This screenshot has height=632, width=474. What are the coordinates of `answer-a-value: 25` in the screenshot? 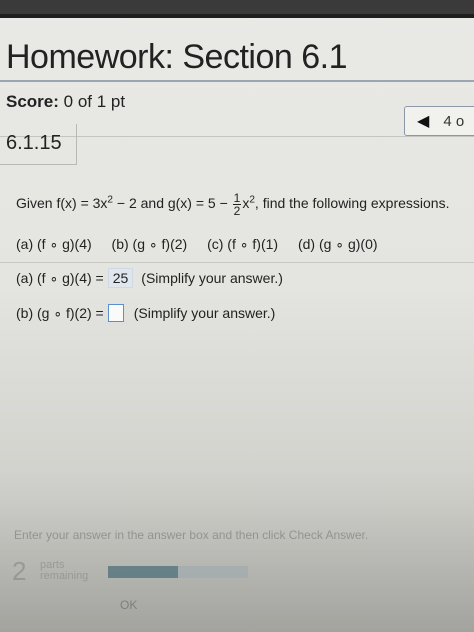 It's located at (120, 278).